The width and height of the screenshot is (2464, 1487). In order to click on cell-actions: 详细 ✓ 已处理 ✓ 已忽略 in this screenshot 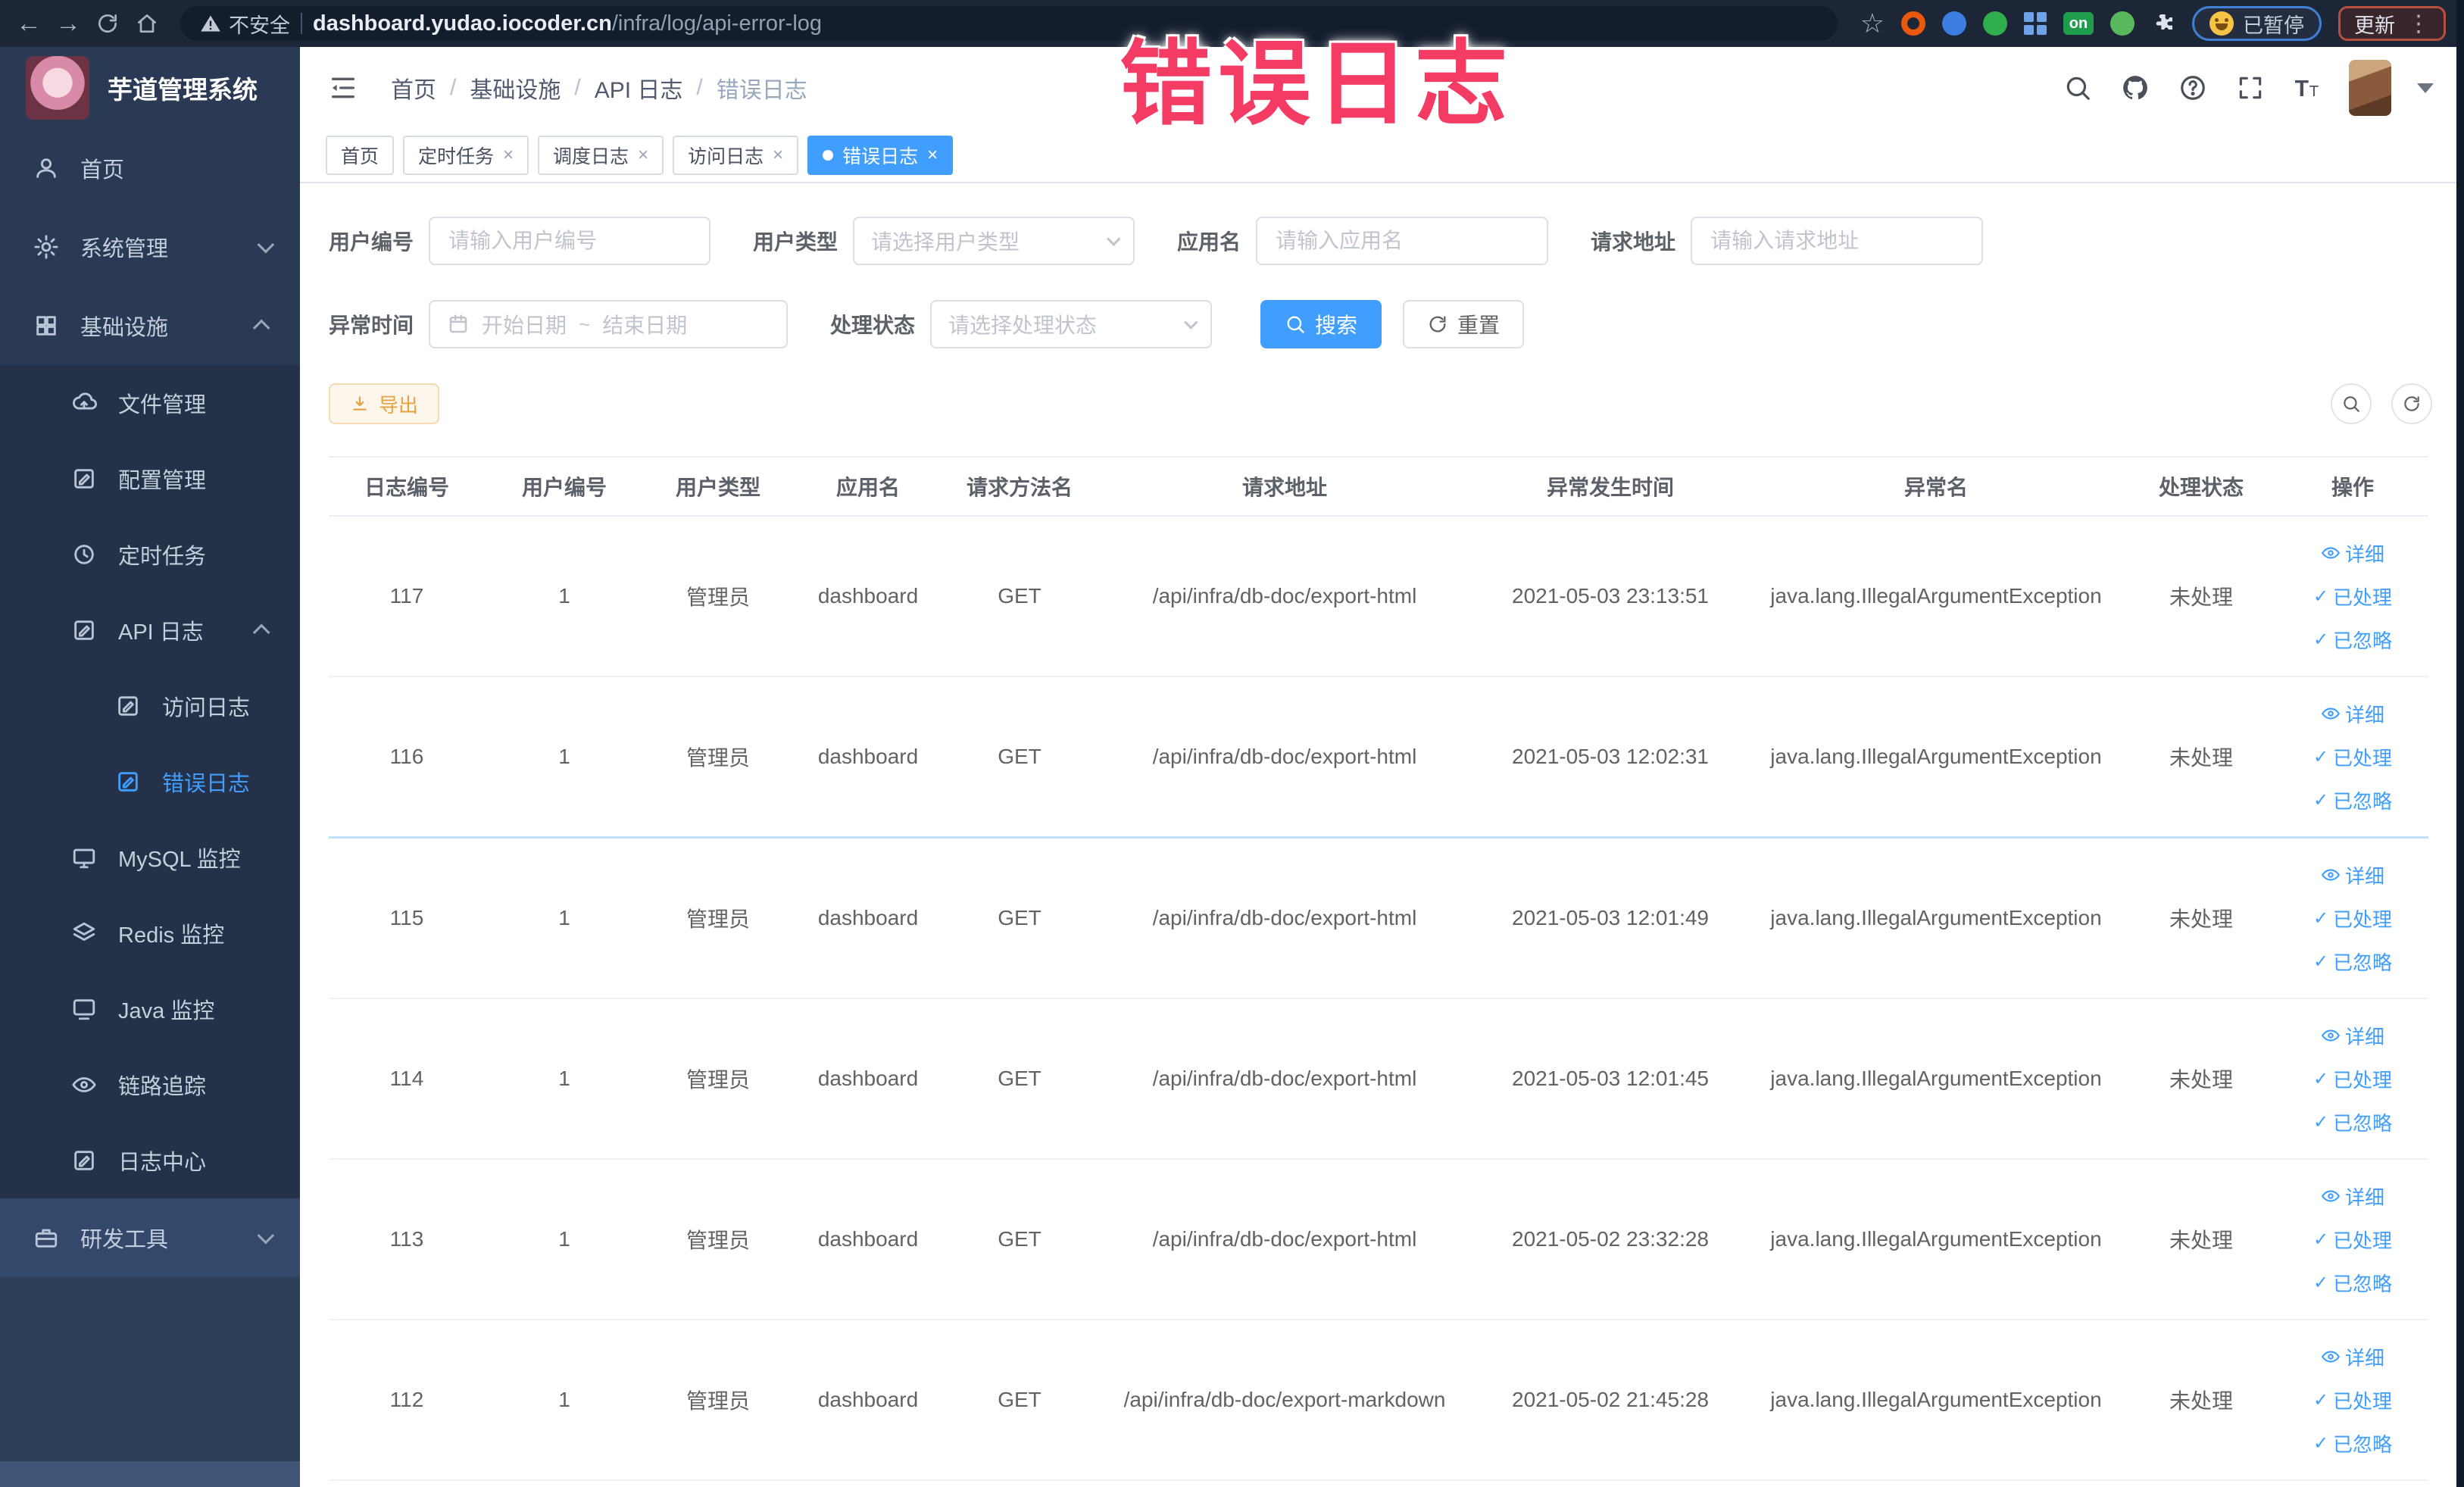, I will do `click(2352, 1078)`.